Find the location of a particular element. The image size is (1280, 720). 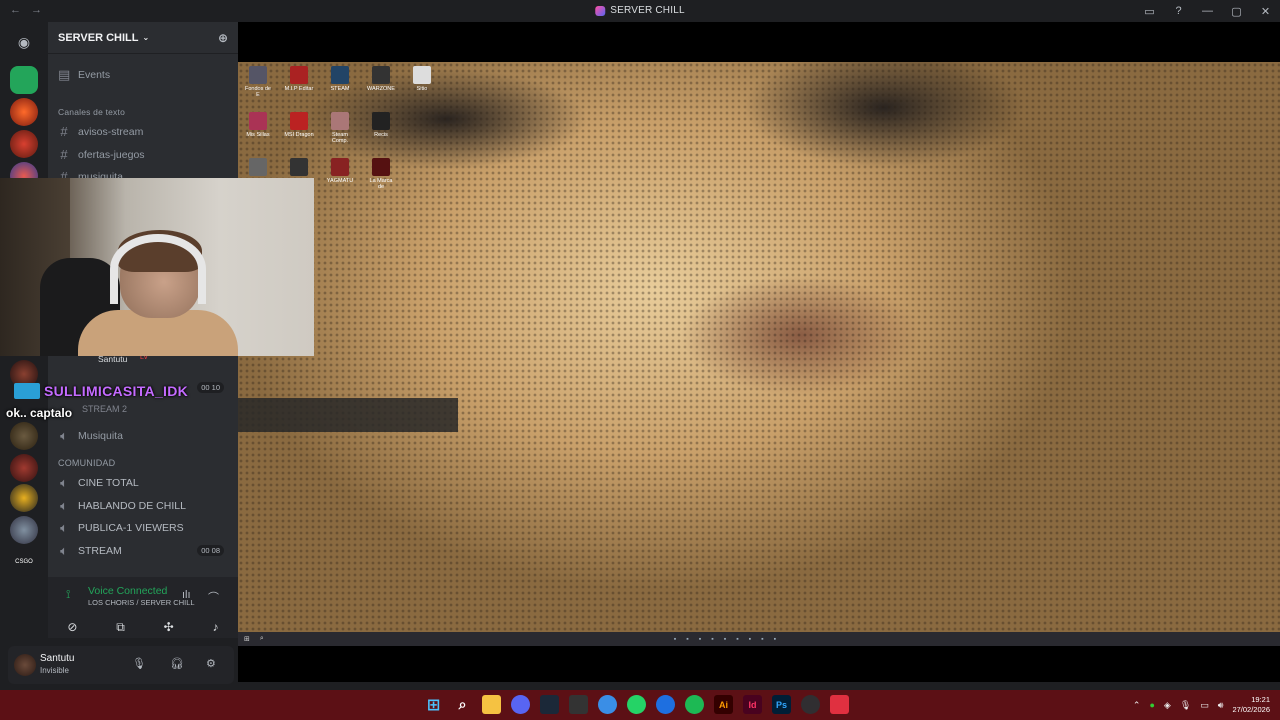

desktop-icon: Mis Sillas is located at coordinates (258, 125).